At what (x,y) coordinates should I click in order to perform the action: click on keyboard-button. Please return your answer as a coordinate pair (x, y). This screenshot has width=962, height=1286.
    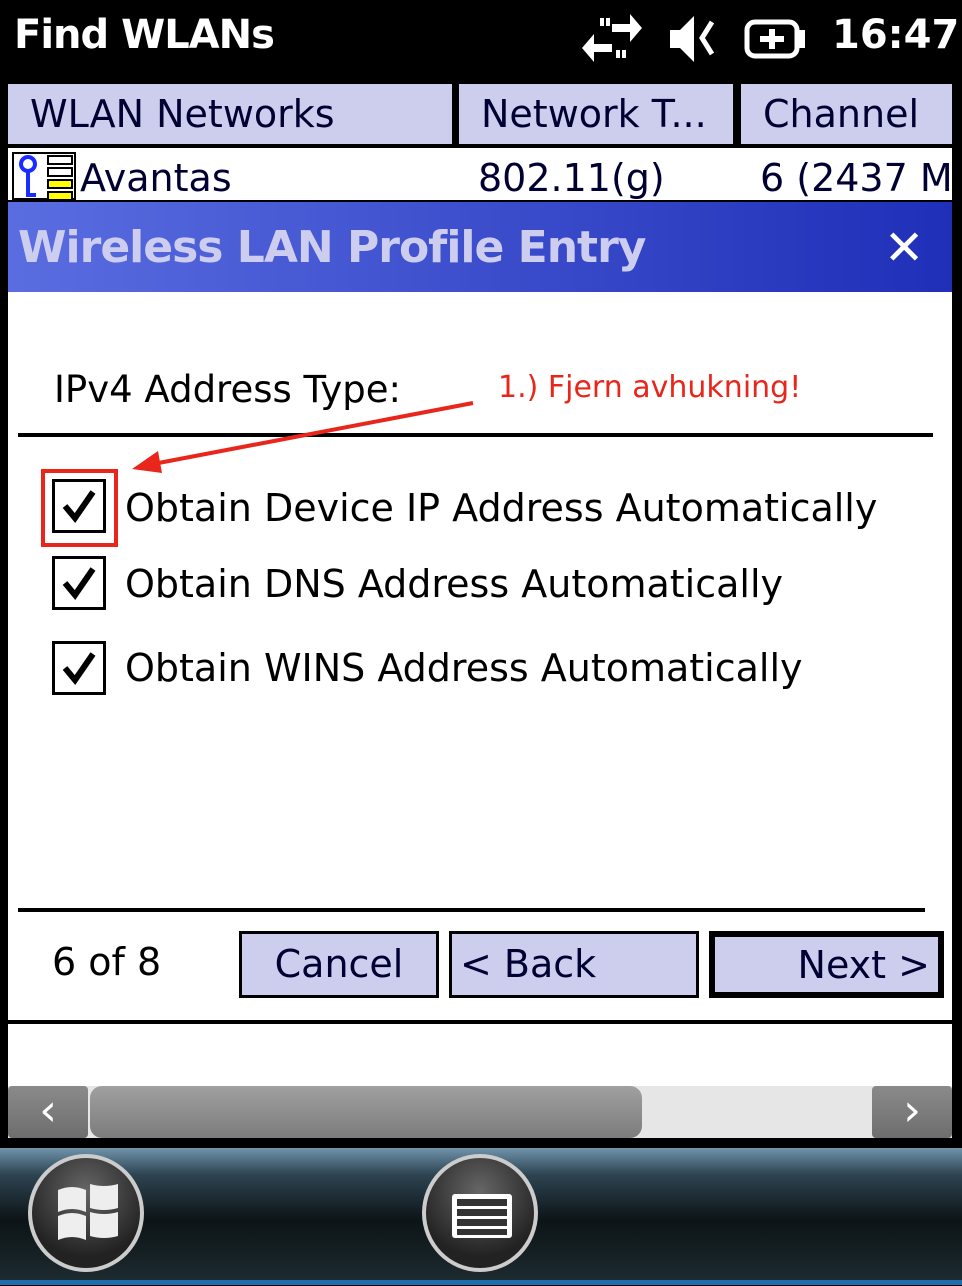
    Looking at the image, I should click on (480, 1213).